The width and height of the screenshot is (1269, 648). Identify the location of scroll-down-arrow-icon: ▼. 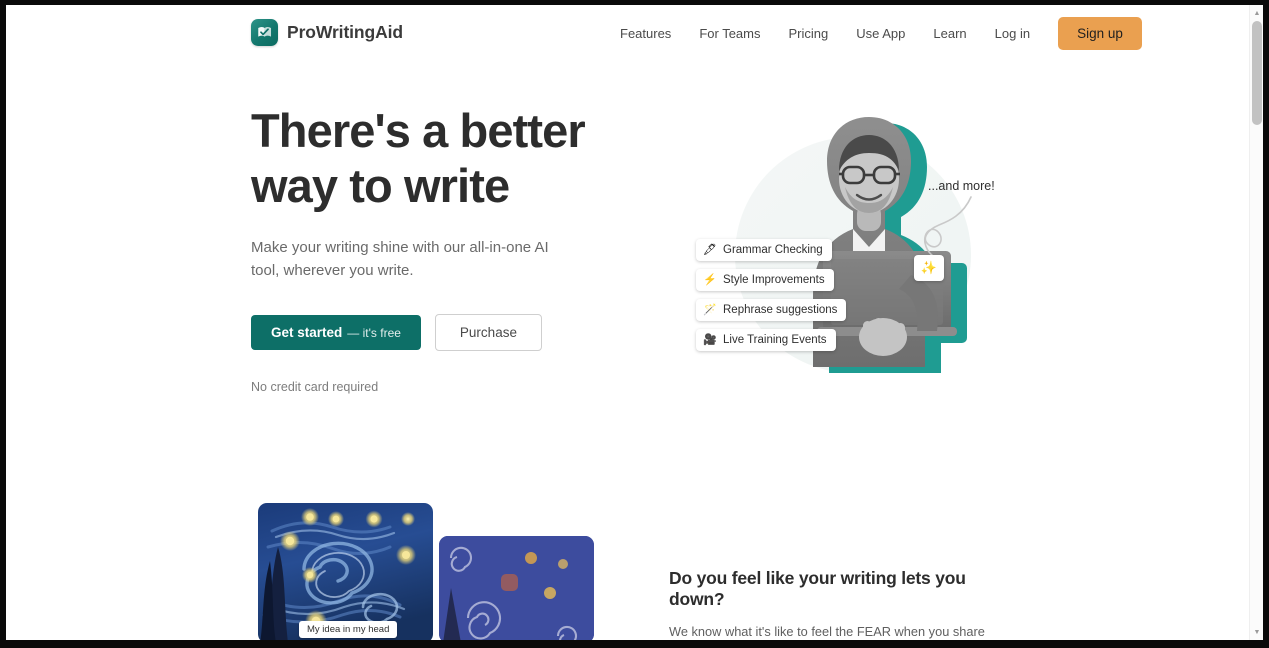
(1256, 632).